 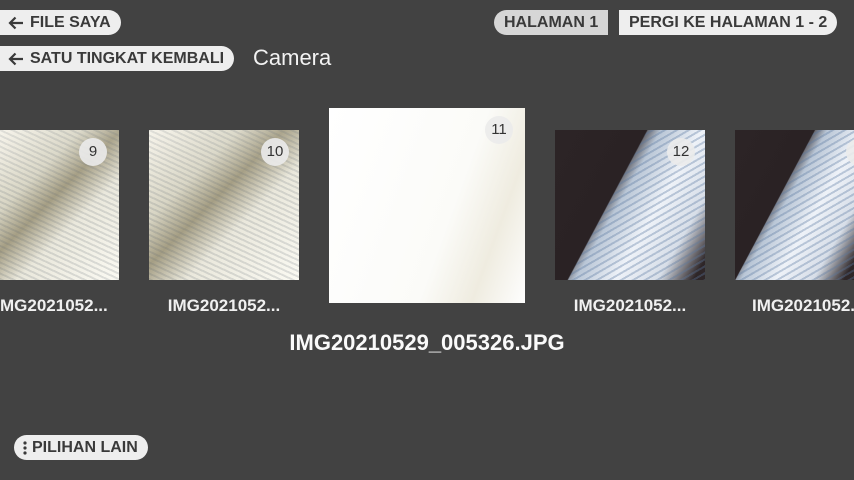 I want to click on thumbnail-number: 1, so click(x=850, y=152).